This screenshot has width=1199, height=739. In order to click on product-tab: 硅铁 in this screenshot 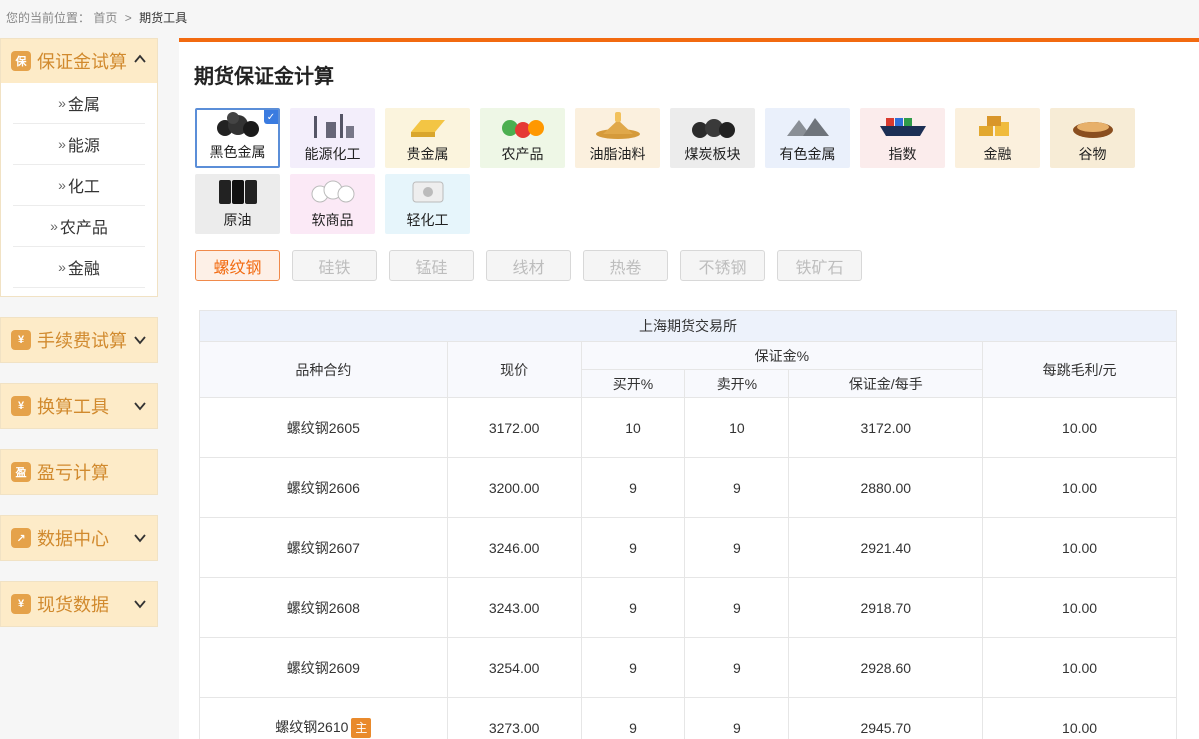, I will do `click(334, 265)`.